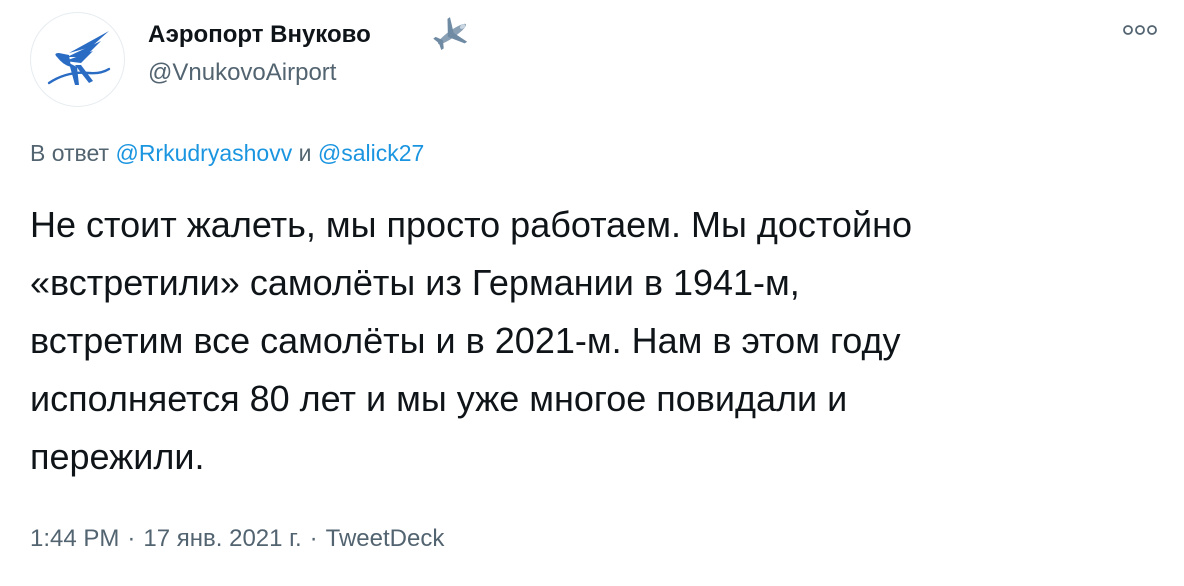 Image resolution: width=1184 pixels, height=586 pixels. What do you see at coordinates (242, 73) in the screenshot?
I see `author-handle: @VnukovoAirport` at bounding box center [242, 73].